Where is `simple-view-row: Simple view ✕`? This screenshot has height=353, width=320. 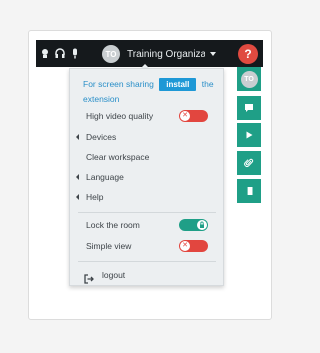 simple-view-row: Simple view ✕ is located at coordinates (146, 246).